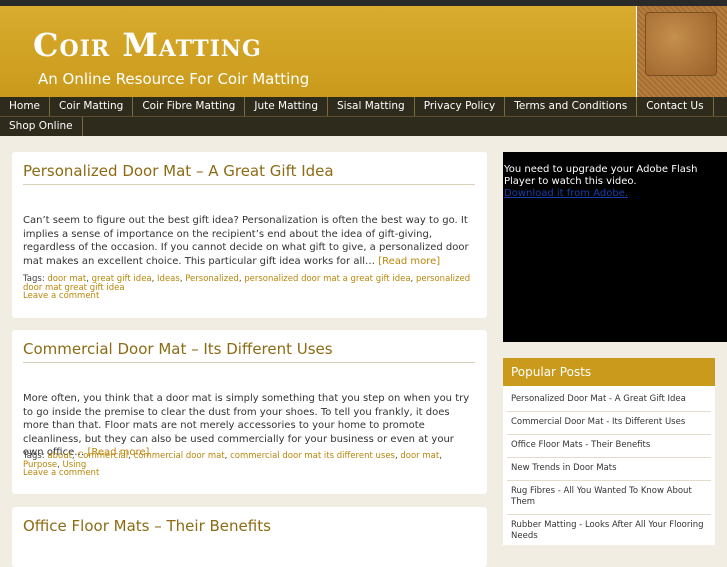 The image size is (727, 567). What do you see at coordinates (212, 279) in the screenshot?
I see `tag-link: Personalized` at bounding box center [212, 279].